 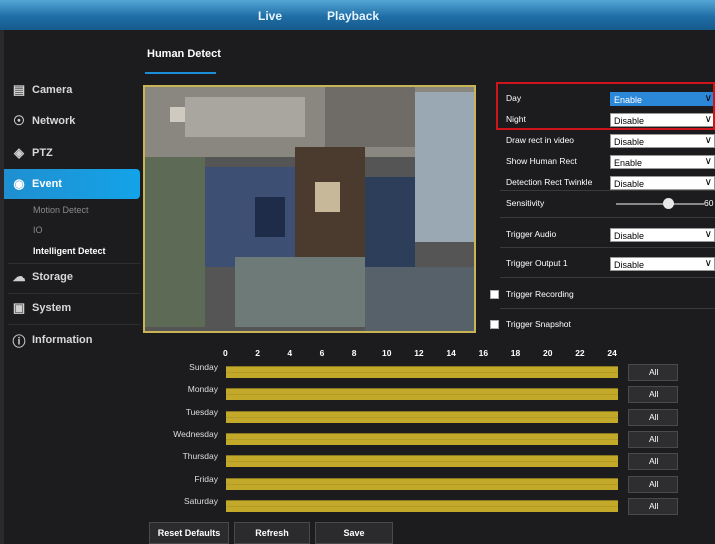 I want to click on twinkle-label: Detection Rect Twinkle, so click(x=549, y=182).